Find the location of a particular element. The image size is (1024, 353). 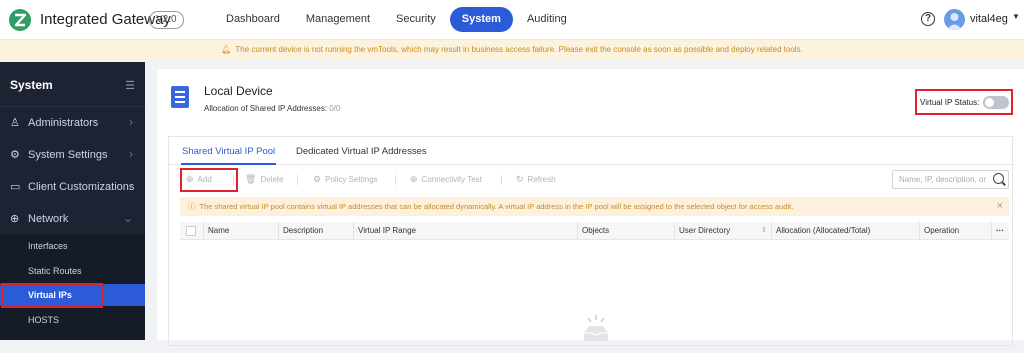

column-allocation: Allocation (Allocated/Total) is located at coordinates (845, 231).